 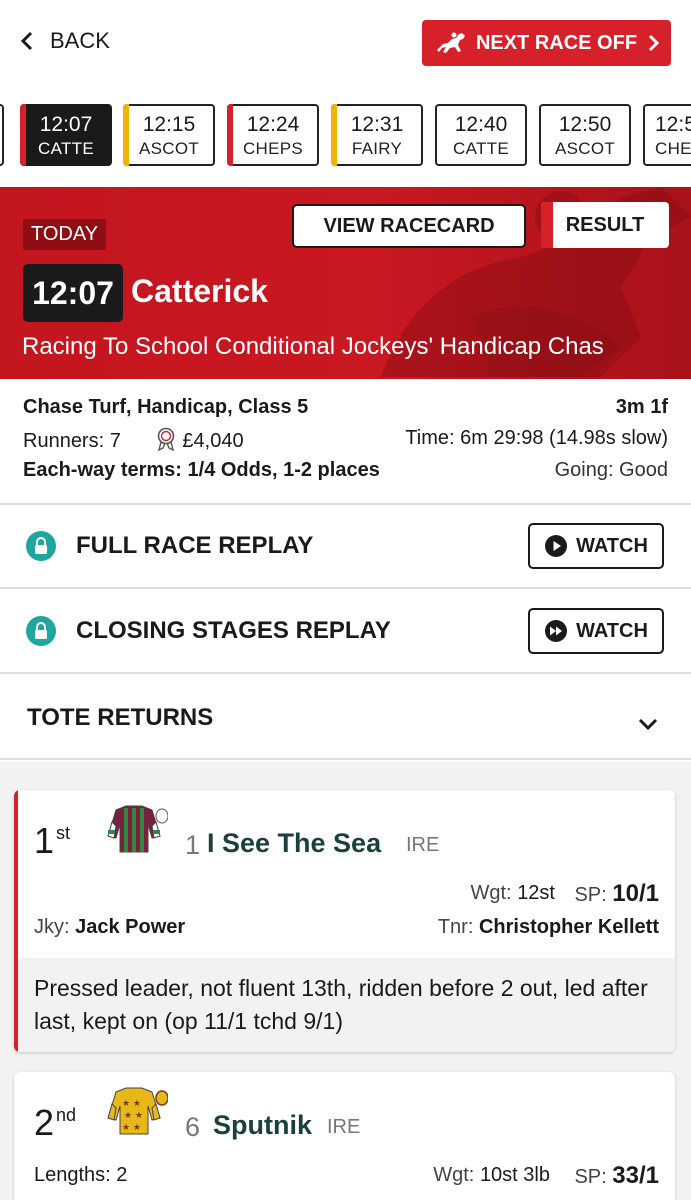 I want to click on tab-course: CHE, so click(x=673, y=148).